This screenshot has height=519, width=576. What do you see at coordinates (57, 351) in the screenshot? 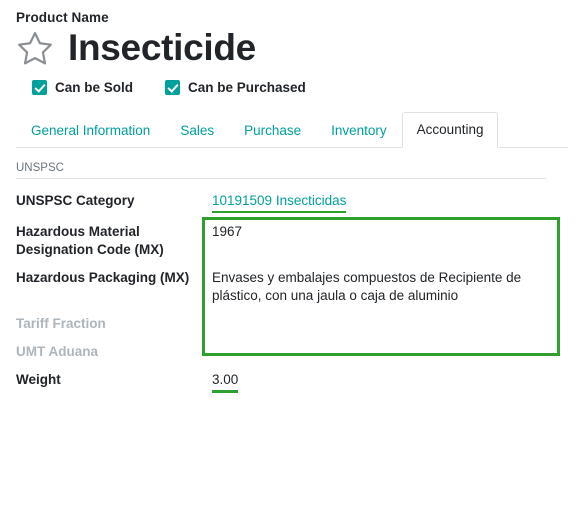
I see `field-label-umt-aduana: UMT Aduana` at bounding box center [57, 351].